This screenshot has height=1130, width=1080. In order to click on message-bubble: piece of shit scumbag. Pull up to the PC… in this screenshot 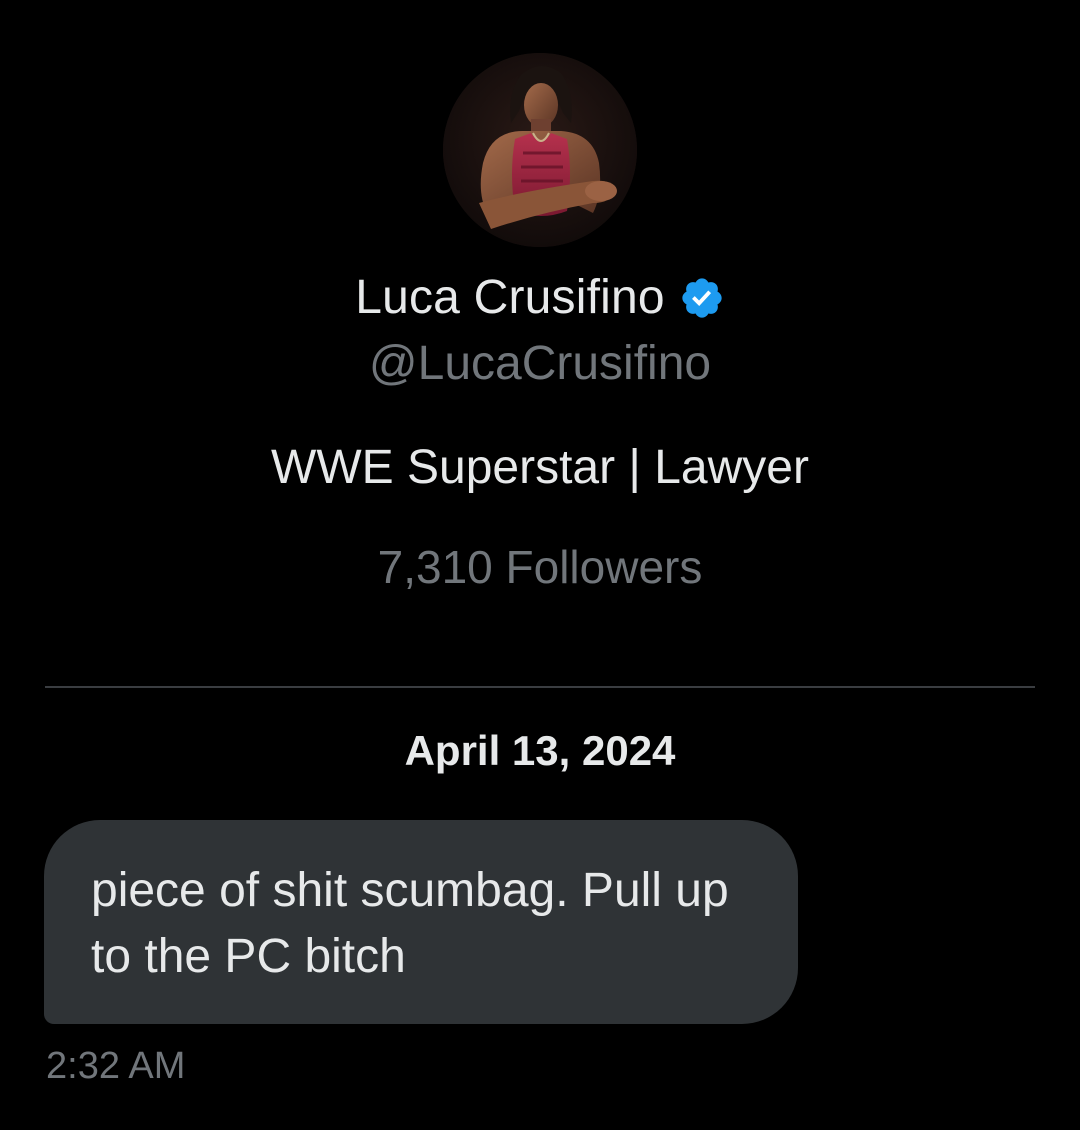, I will do `click(421, 922)`.